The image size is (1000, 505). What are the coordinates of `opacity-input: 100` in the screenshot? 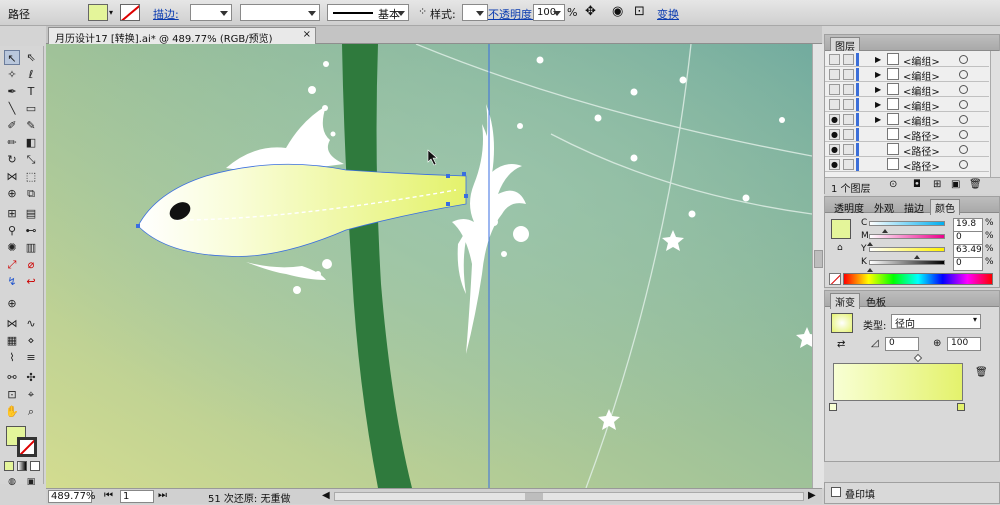 It's located at (549, 12).